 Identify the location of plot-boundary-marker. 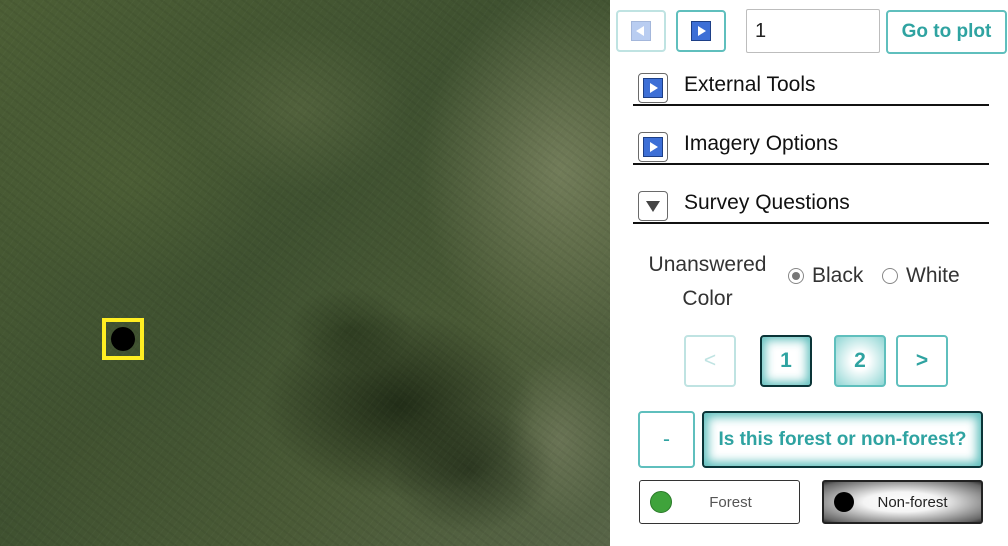
(123, 339).